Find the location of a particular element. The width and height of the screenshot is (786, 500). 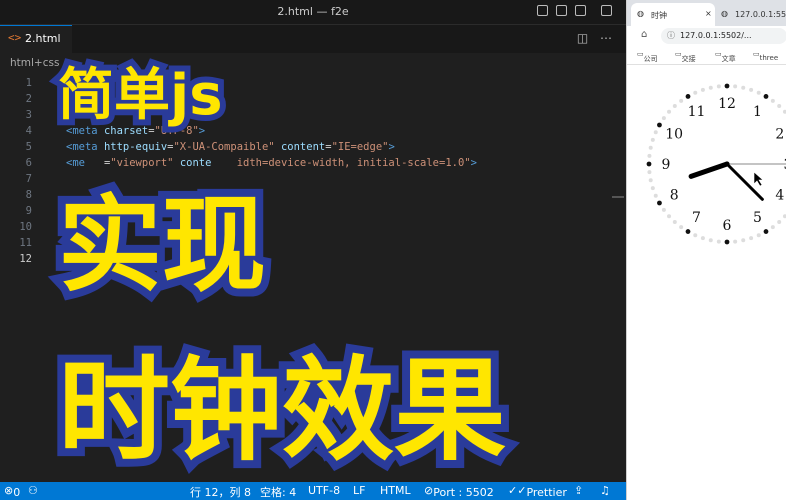

bookmark-folder: ▭ three is located at coordinates (765, 56).